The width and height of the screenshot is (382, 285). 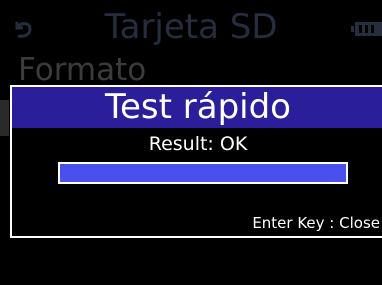 I want to click on test-progress-bar, so click(x=203, y=173).